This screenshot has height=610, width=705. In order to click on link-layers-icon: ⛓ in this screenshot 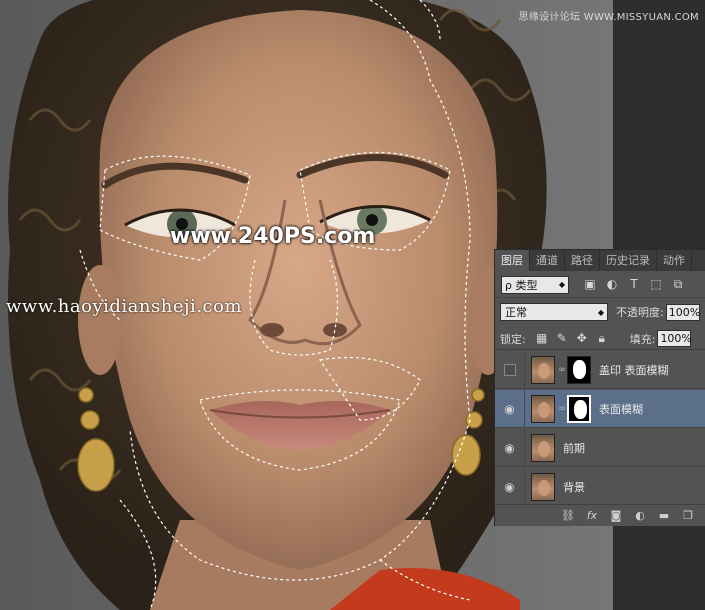, I will do `click(568, 515)`.